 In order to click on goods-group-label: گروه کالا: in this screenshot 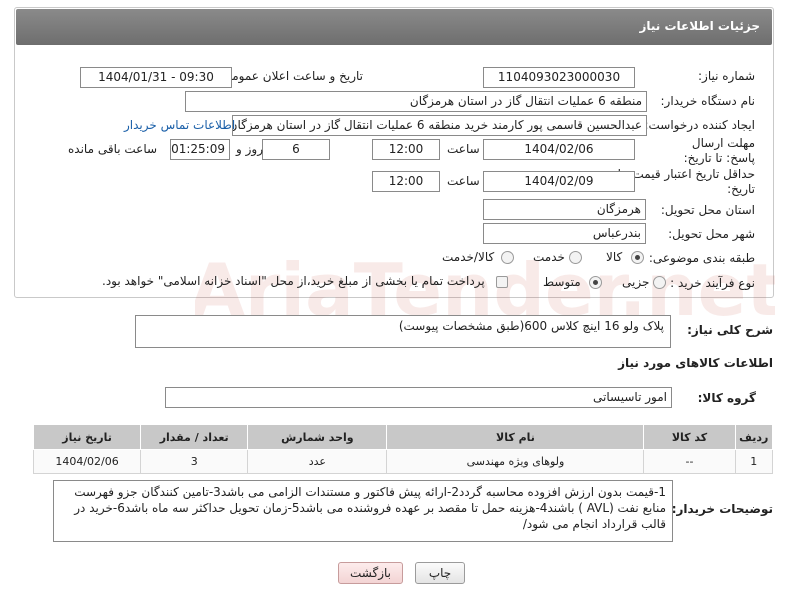, I will do `click(726, 398)`.